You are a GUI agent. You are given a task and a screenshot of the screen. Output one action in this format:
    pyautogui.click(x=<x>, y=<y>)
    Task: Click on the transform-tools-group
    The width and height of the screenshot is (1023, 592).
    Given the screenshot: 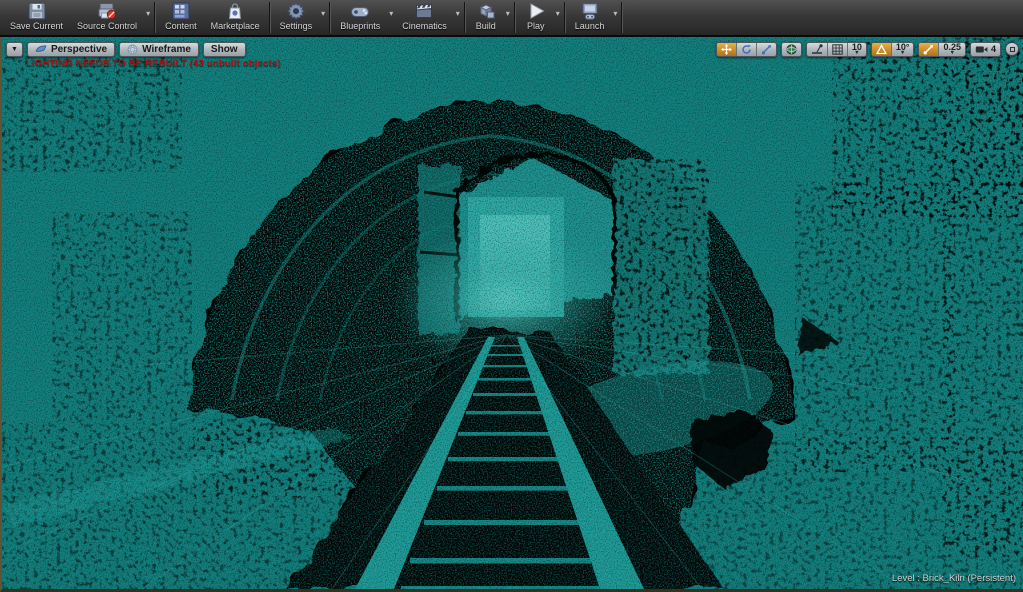 What is the action you would take?
    pyautogui.click(x=746, y=49)
    